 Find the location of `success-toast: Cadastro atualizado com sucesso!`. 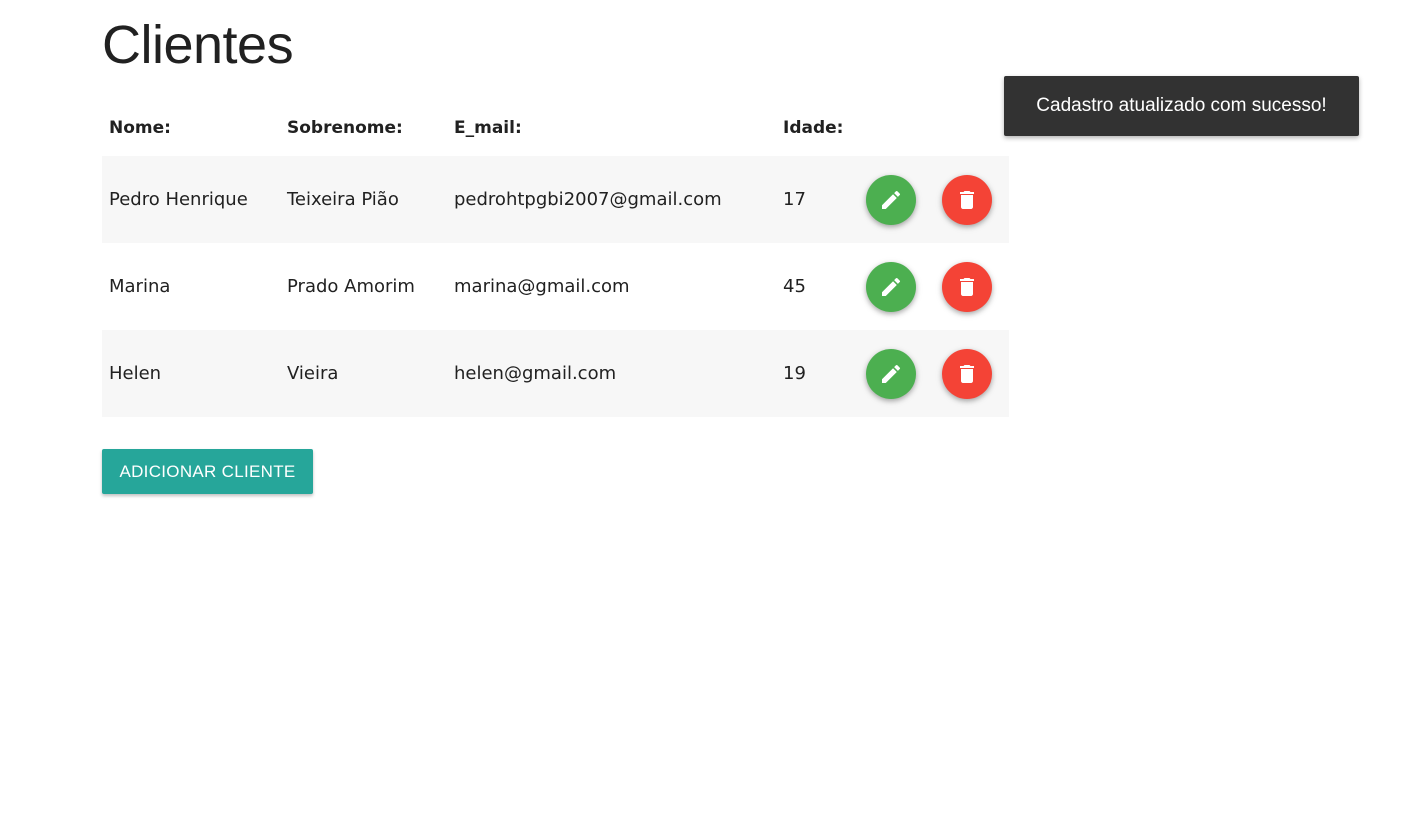

success-toast: Cadastro atualizado com sucesso! is located at coordinates (1181, 106).